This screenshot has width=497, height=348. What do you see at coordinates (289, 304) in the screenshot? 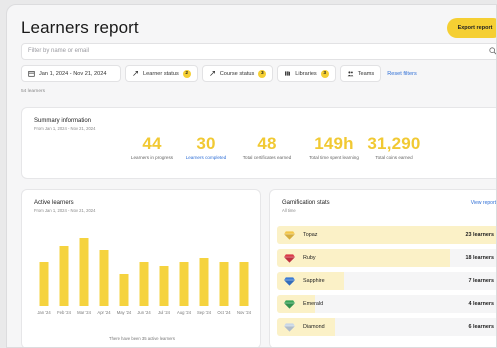
I see `emerald-gem-icon` at bounding box center [289, 304].